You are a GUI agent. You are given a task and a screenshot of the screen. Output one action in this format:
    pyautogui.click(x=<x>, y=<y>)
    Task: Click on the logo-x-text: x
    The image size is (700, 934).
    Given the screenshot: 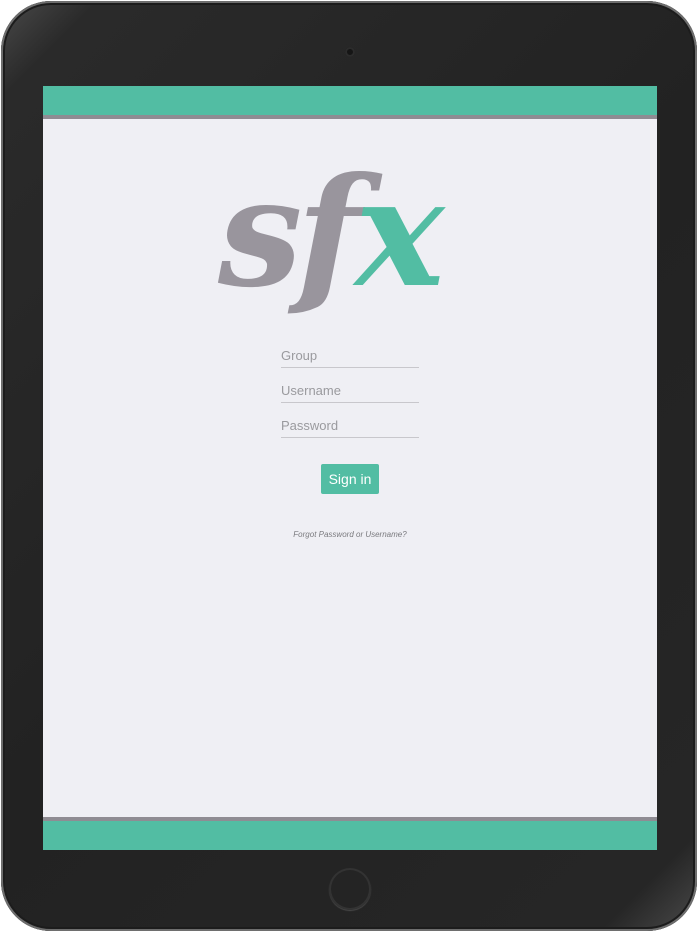 What is the action you would take?
    pyautogui.click(x=399, y=233)
    